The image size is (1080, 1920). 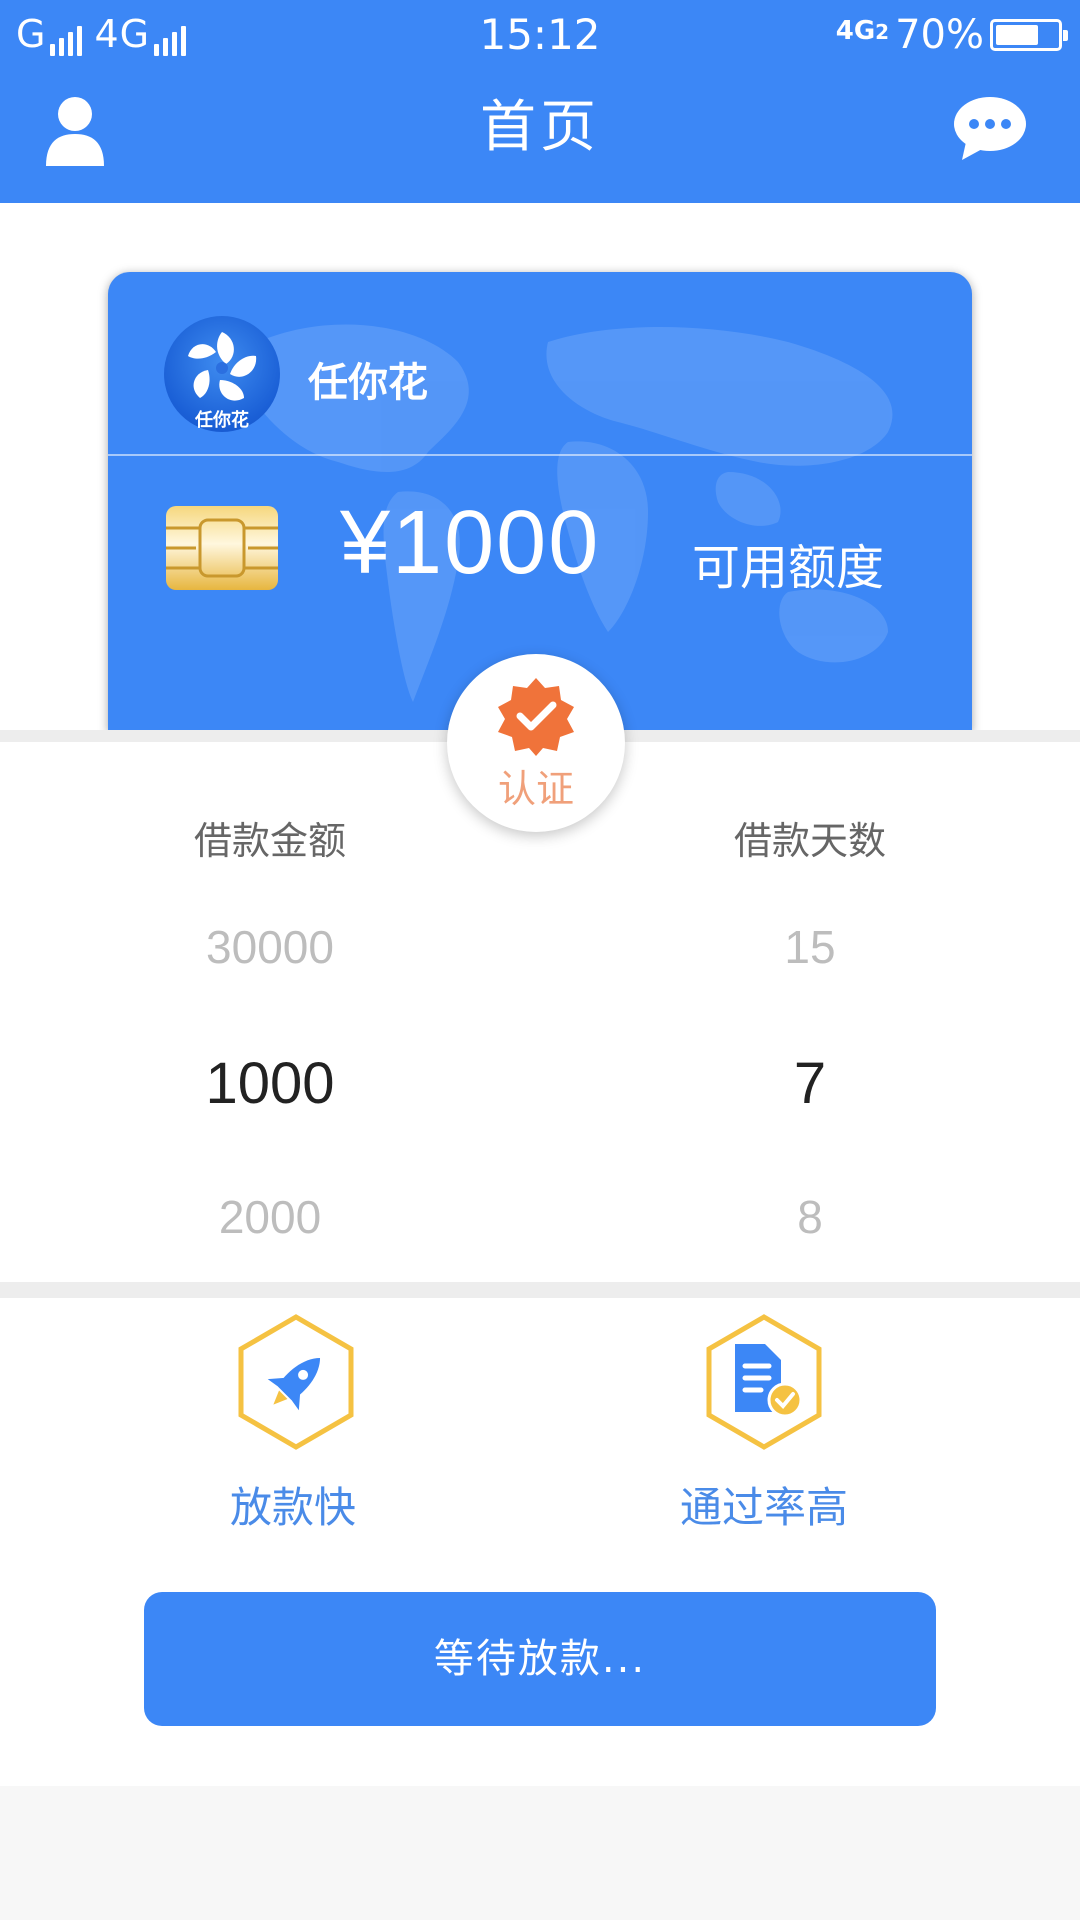 I want to click on status-right: 4G2 70%, so click(x=951, y=35).